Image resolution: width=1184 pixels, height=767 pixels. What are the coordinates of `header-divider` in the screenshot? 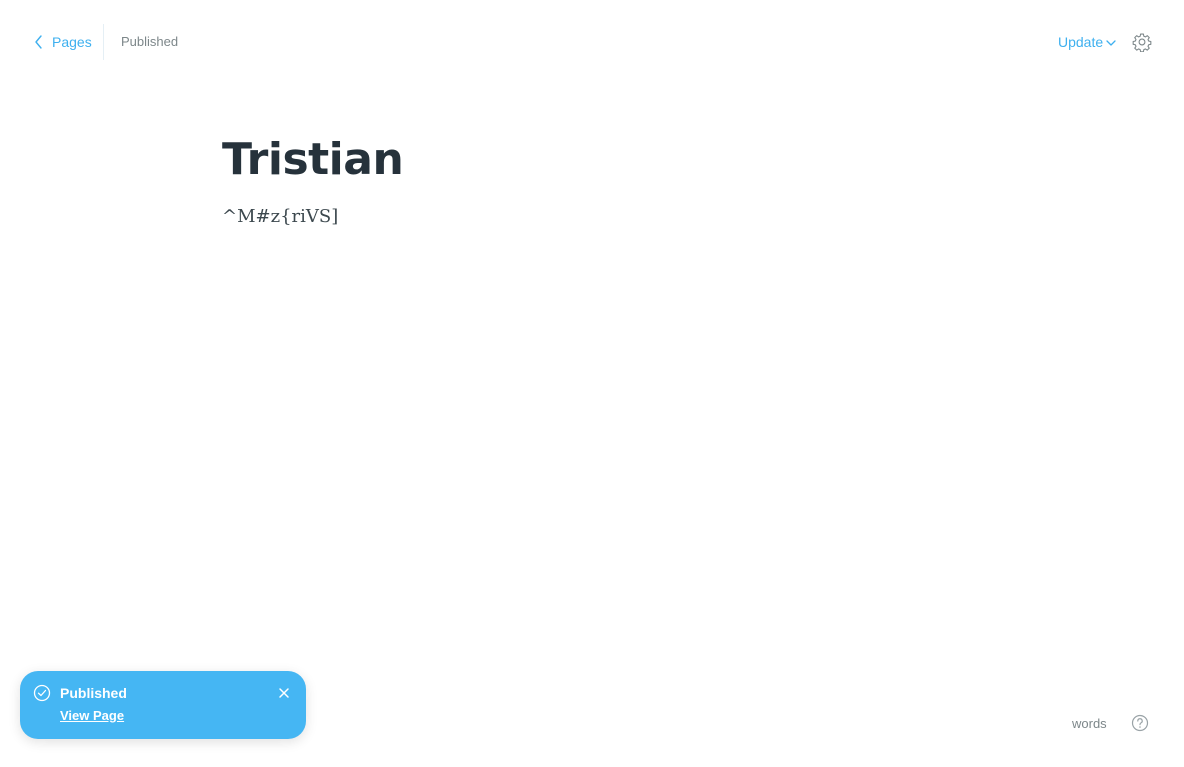 It's located at (103, 42).